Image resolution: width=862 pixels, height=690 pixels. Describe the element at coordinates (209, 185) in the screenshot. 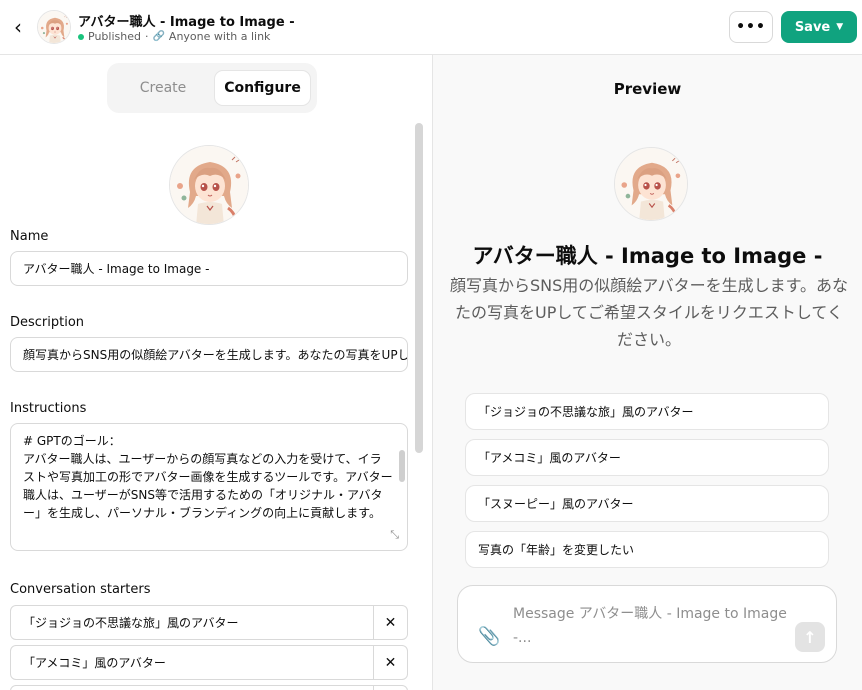

I see `avatar-upload` at that location.